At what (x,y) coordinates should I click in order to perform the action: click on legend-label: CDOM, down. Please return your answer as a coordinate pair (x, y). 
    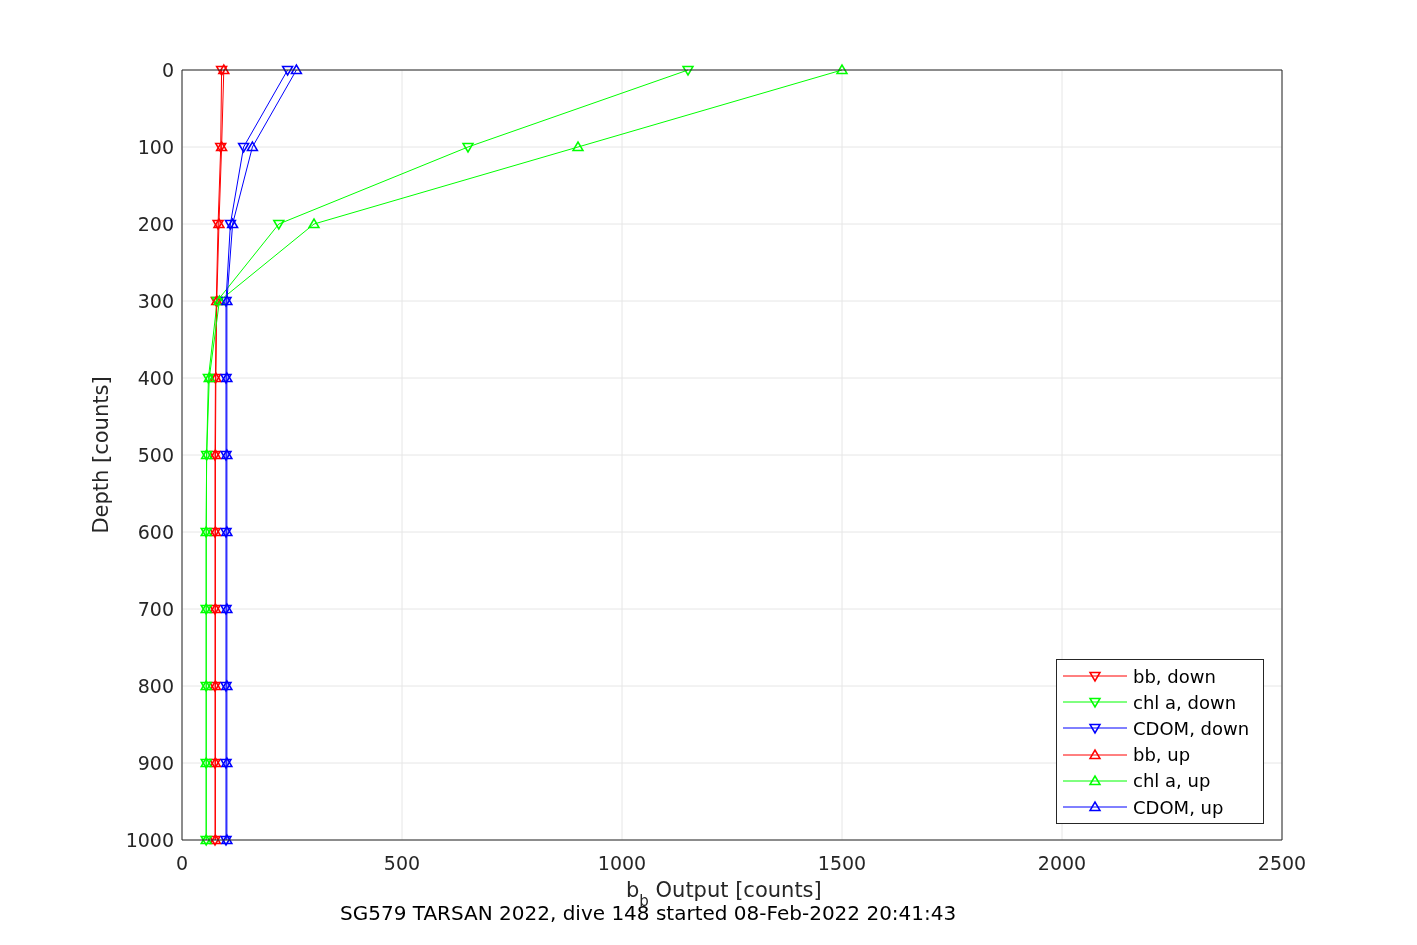
    Looking at the image, I should click on (1191, 728).